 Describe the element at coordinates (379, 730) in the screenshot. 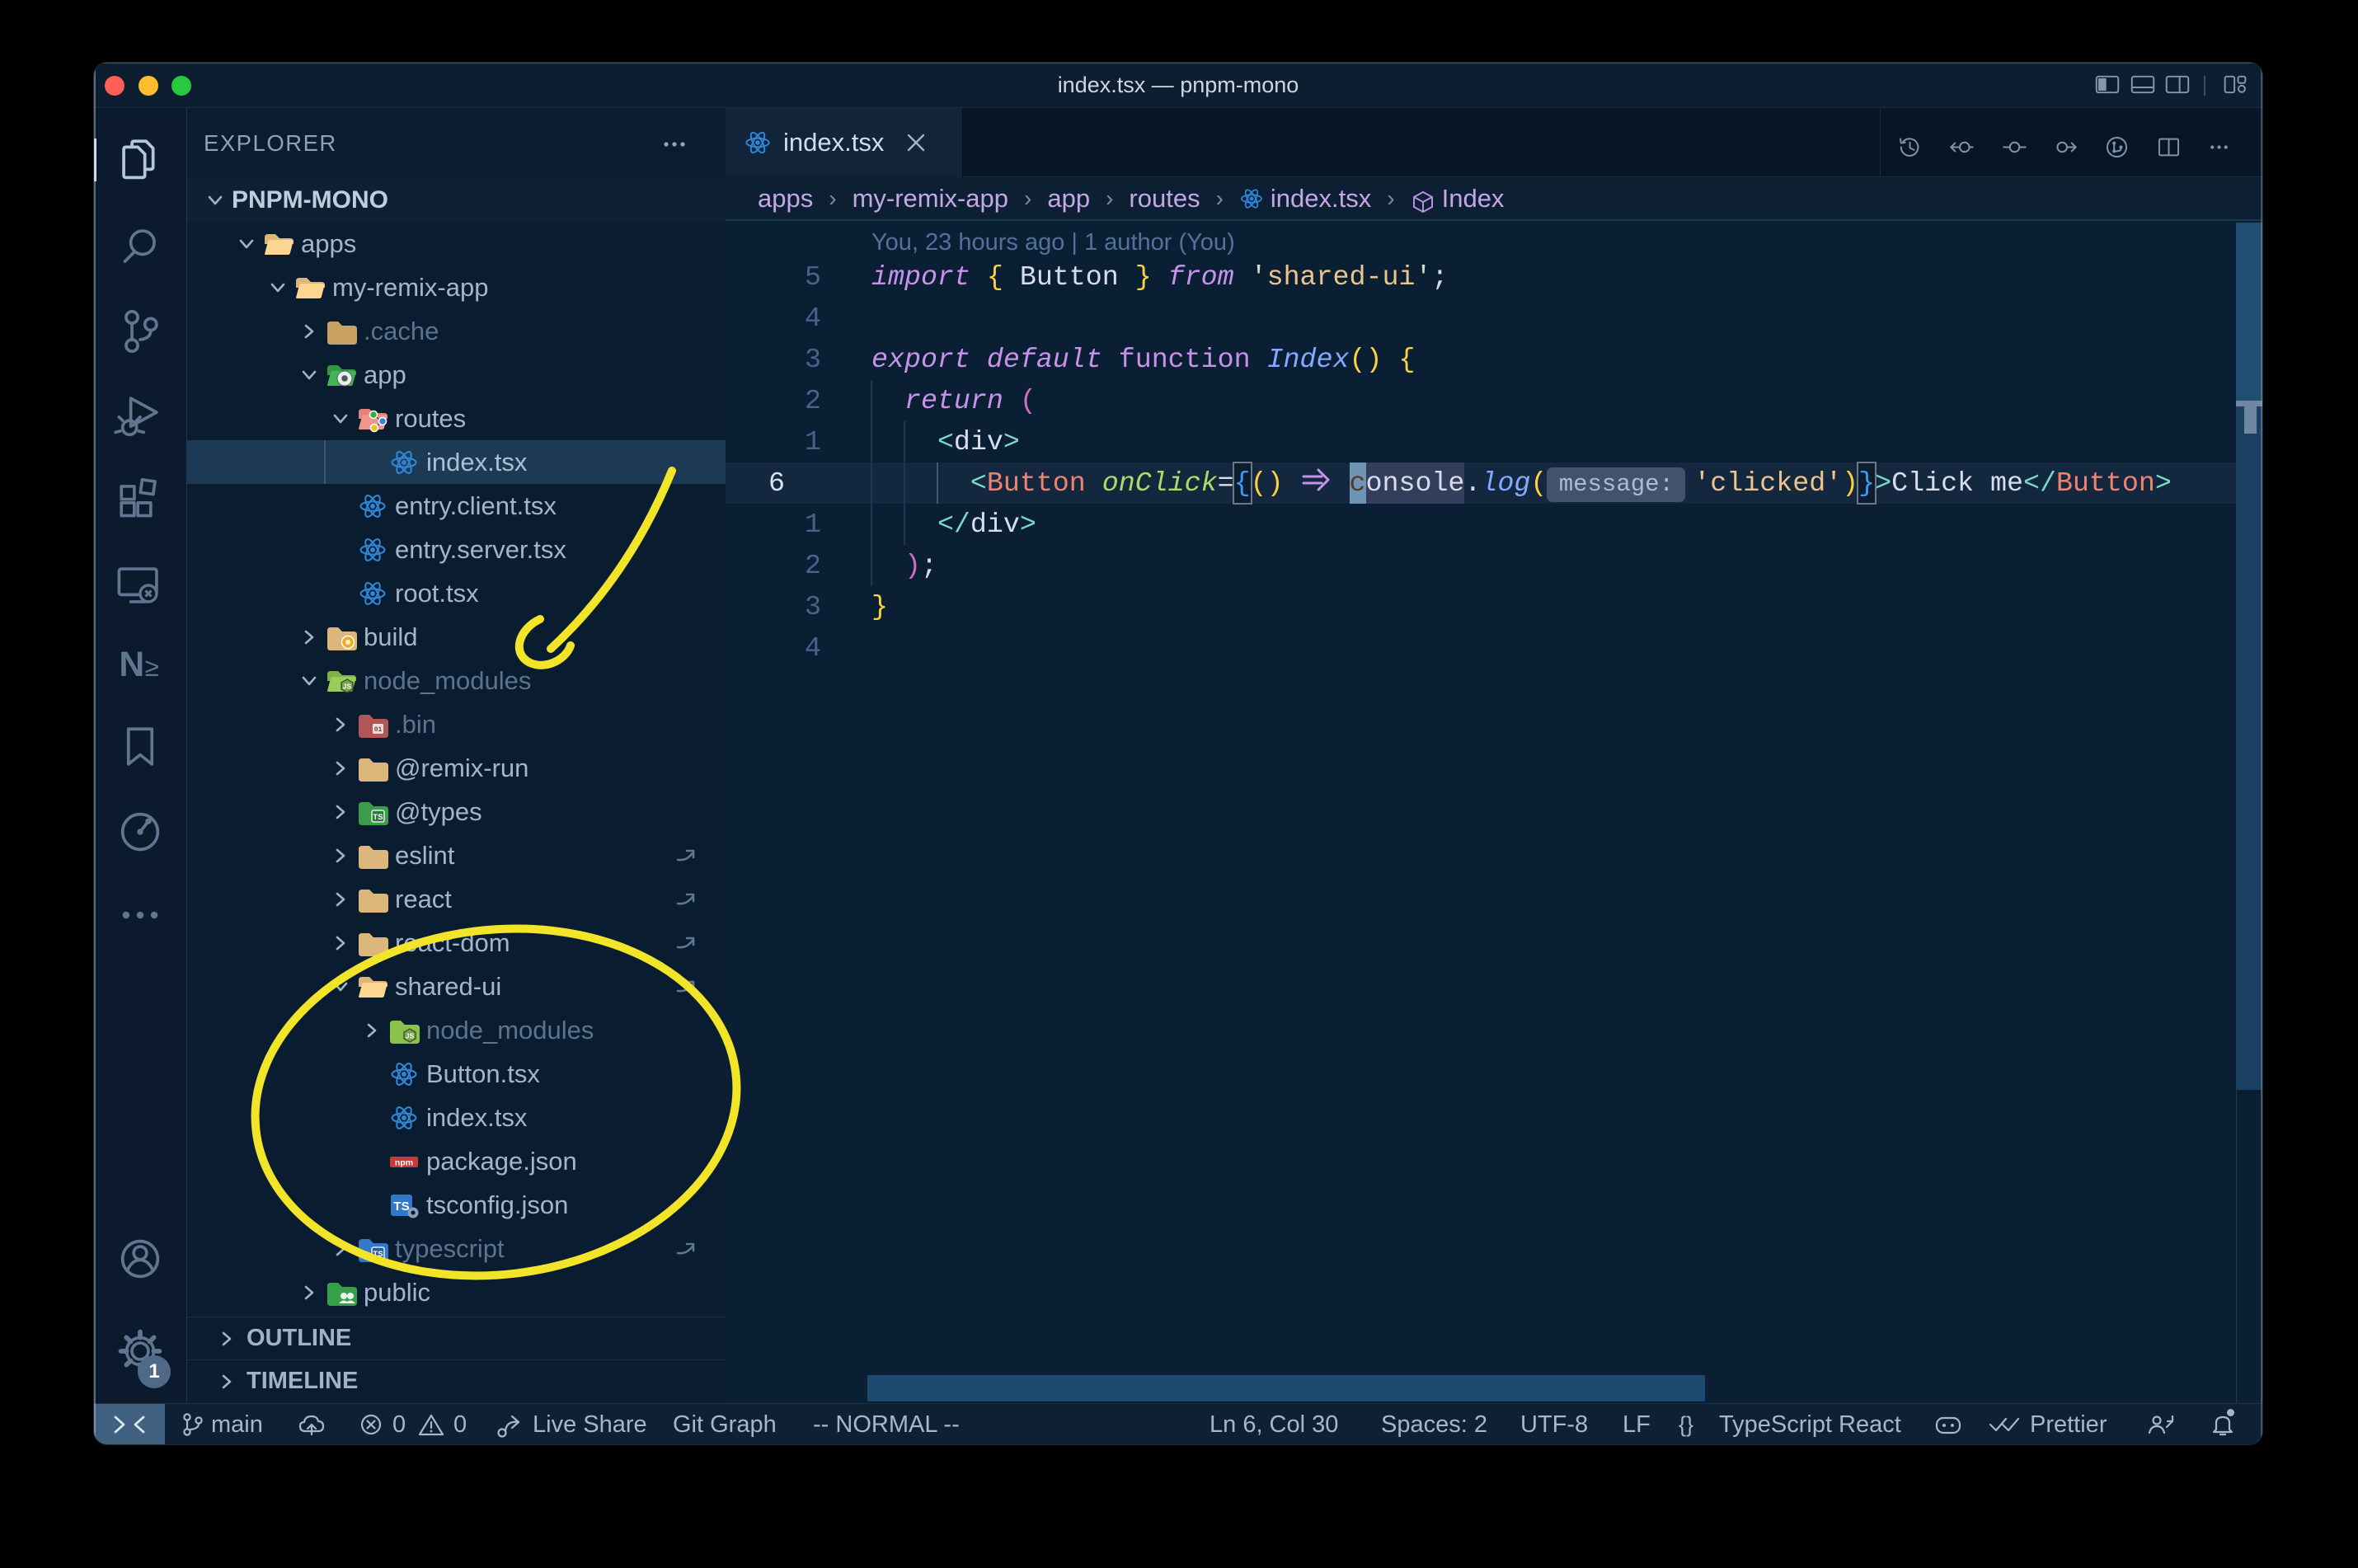

I see `svg-text: 01` at that location.